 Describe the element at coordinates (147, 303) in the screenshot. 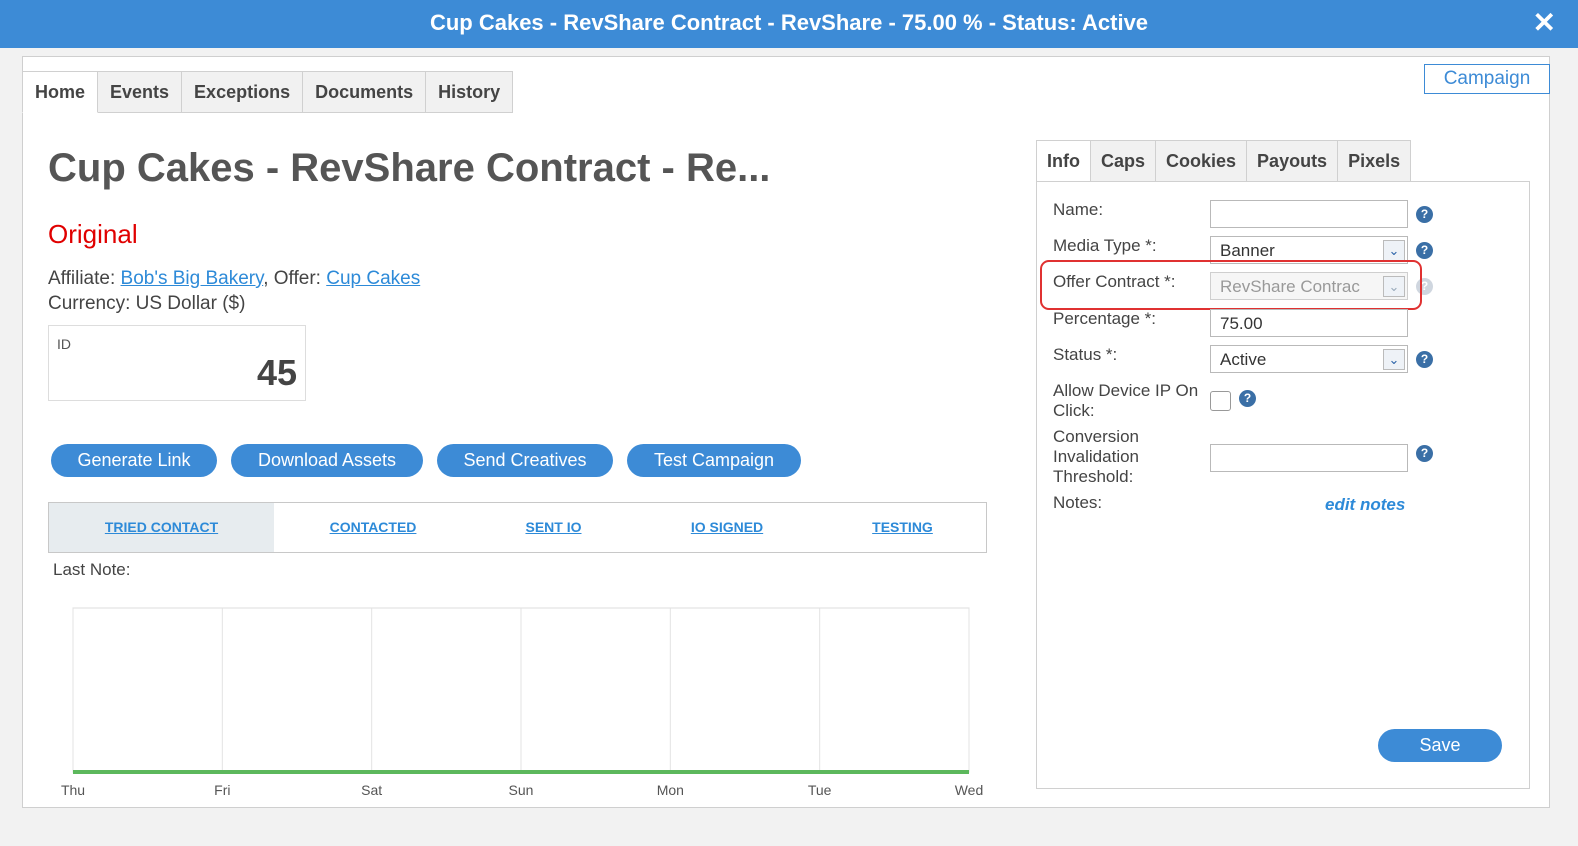

I see `currency-line: Currency: US Dollar ($)` at that location.